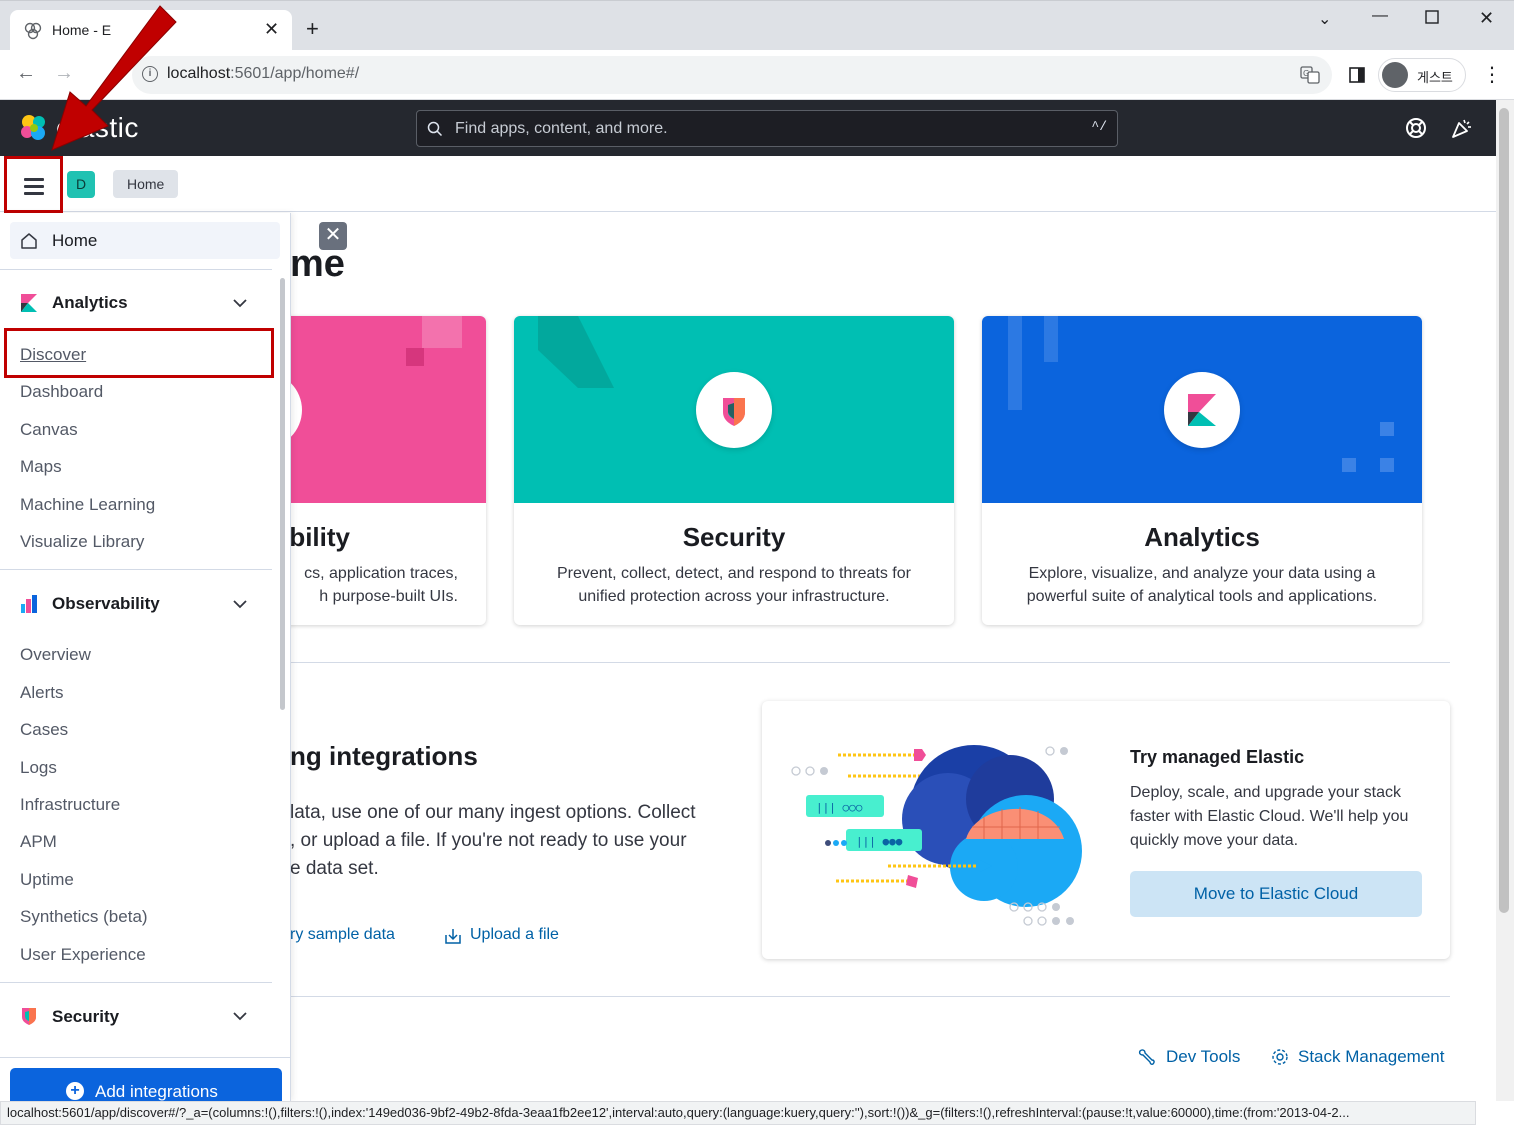 The image size is (1514, 1125). Describe the element at coordinates (1492, 74) in the screenshot. I see `kebab-menu-icon: ⋮` at that location.